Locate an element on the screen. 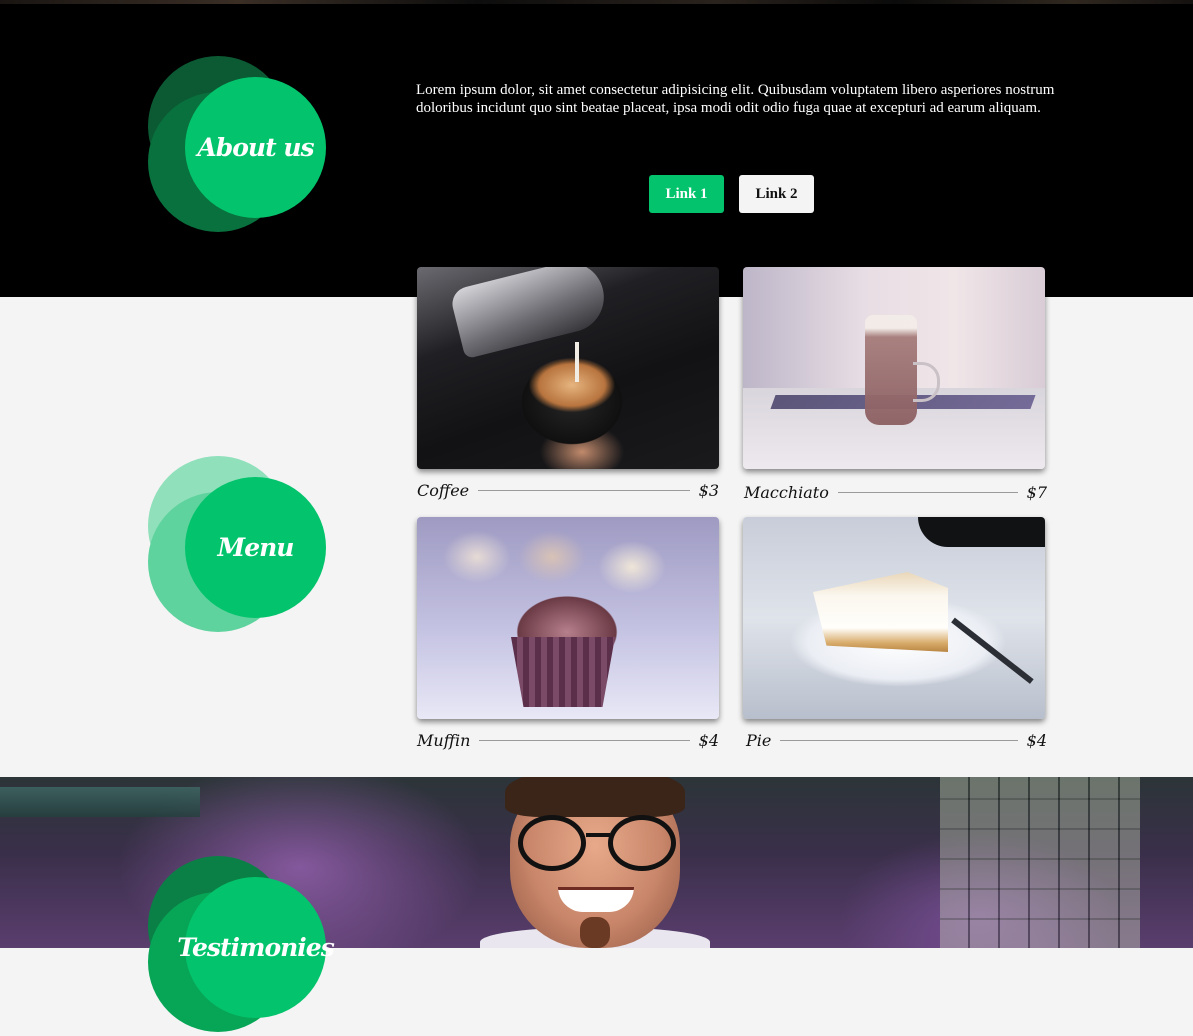 The image size is (1193, 1036). about-title: About us is located at coordinates (255, 147).